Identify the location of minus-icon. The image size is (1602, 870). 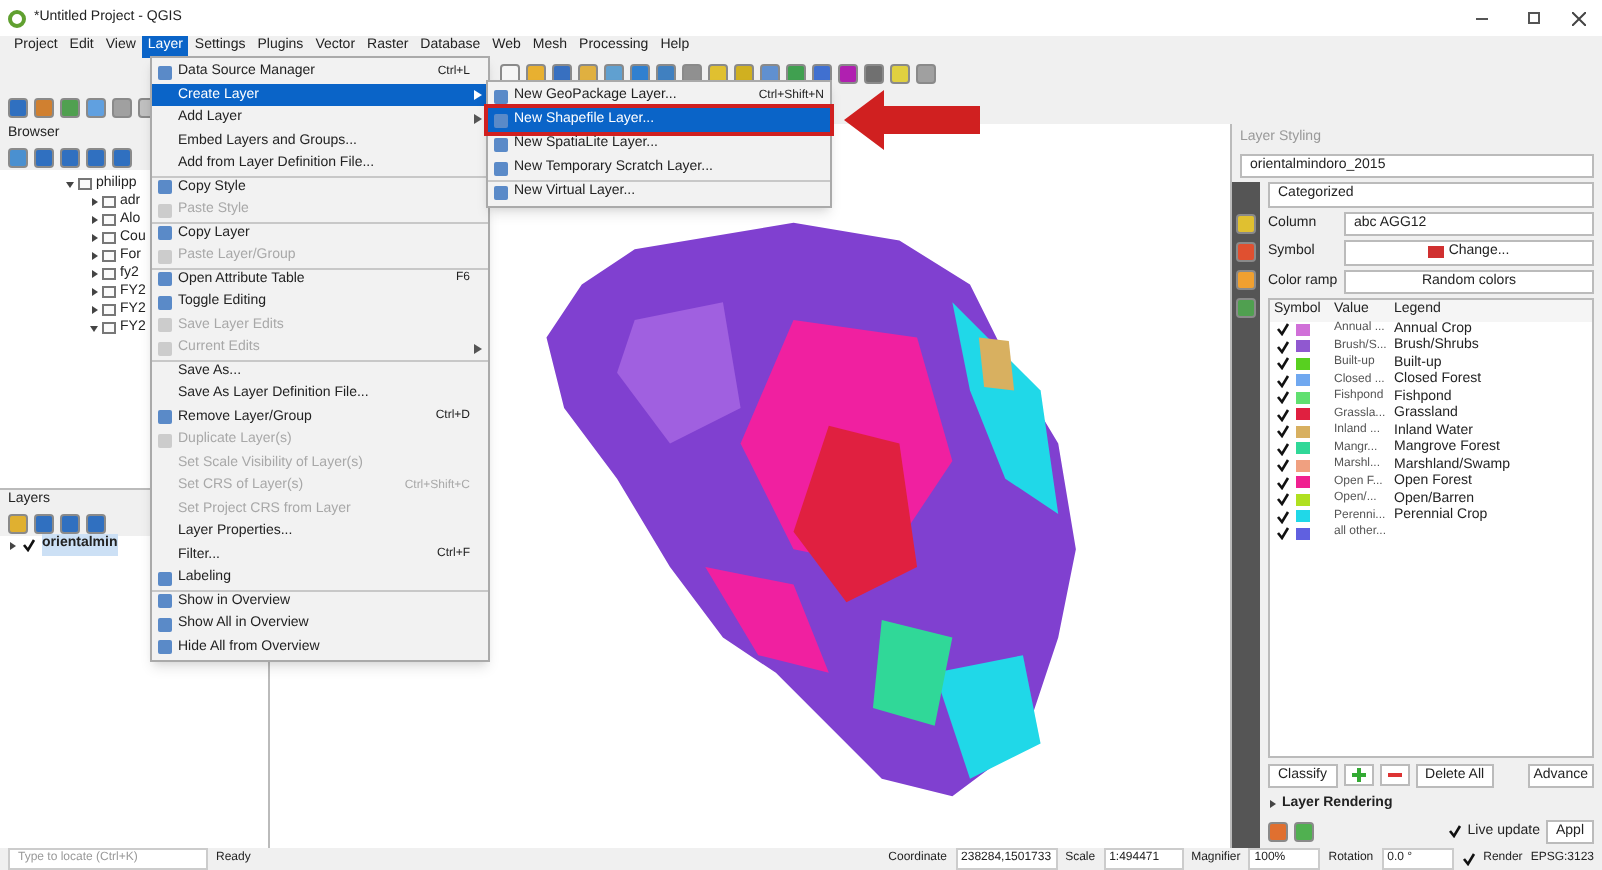
(1394, 775).